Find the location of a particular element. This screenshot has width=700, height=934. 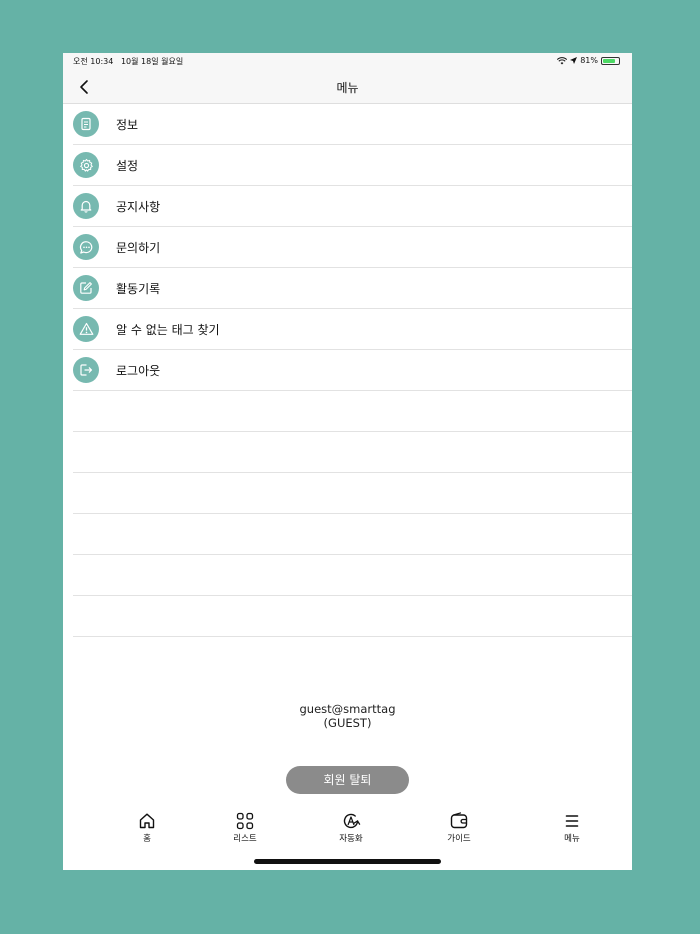

tab-label: 자동화 is located at coordinates (351, 839).